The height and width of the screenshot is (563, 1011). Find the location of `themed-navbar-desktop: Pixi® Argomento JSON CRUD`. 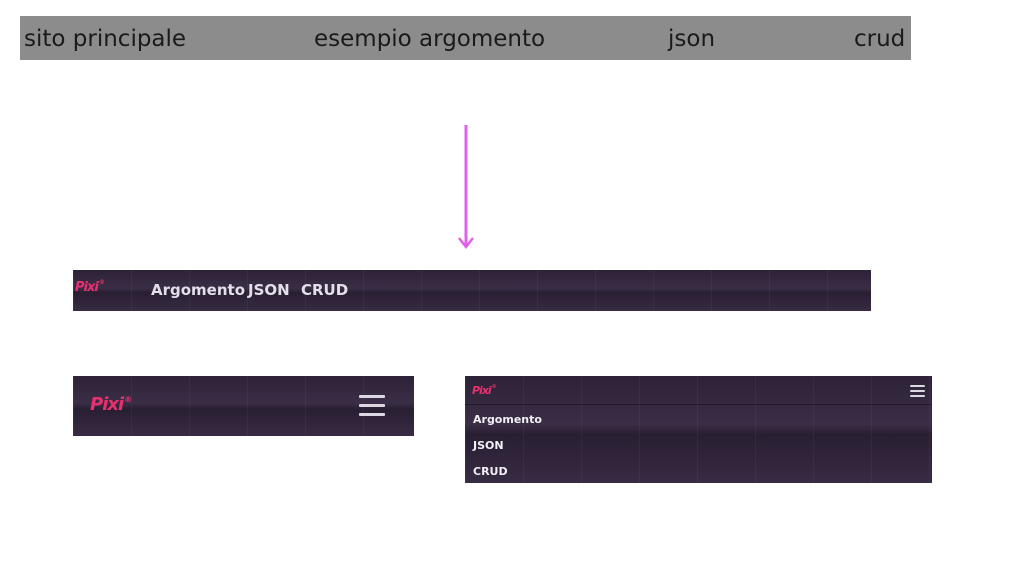

themed-navbar-desktop: Pixi® Argomento JSON CRUD is located at coordinates (472, 290).